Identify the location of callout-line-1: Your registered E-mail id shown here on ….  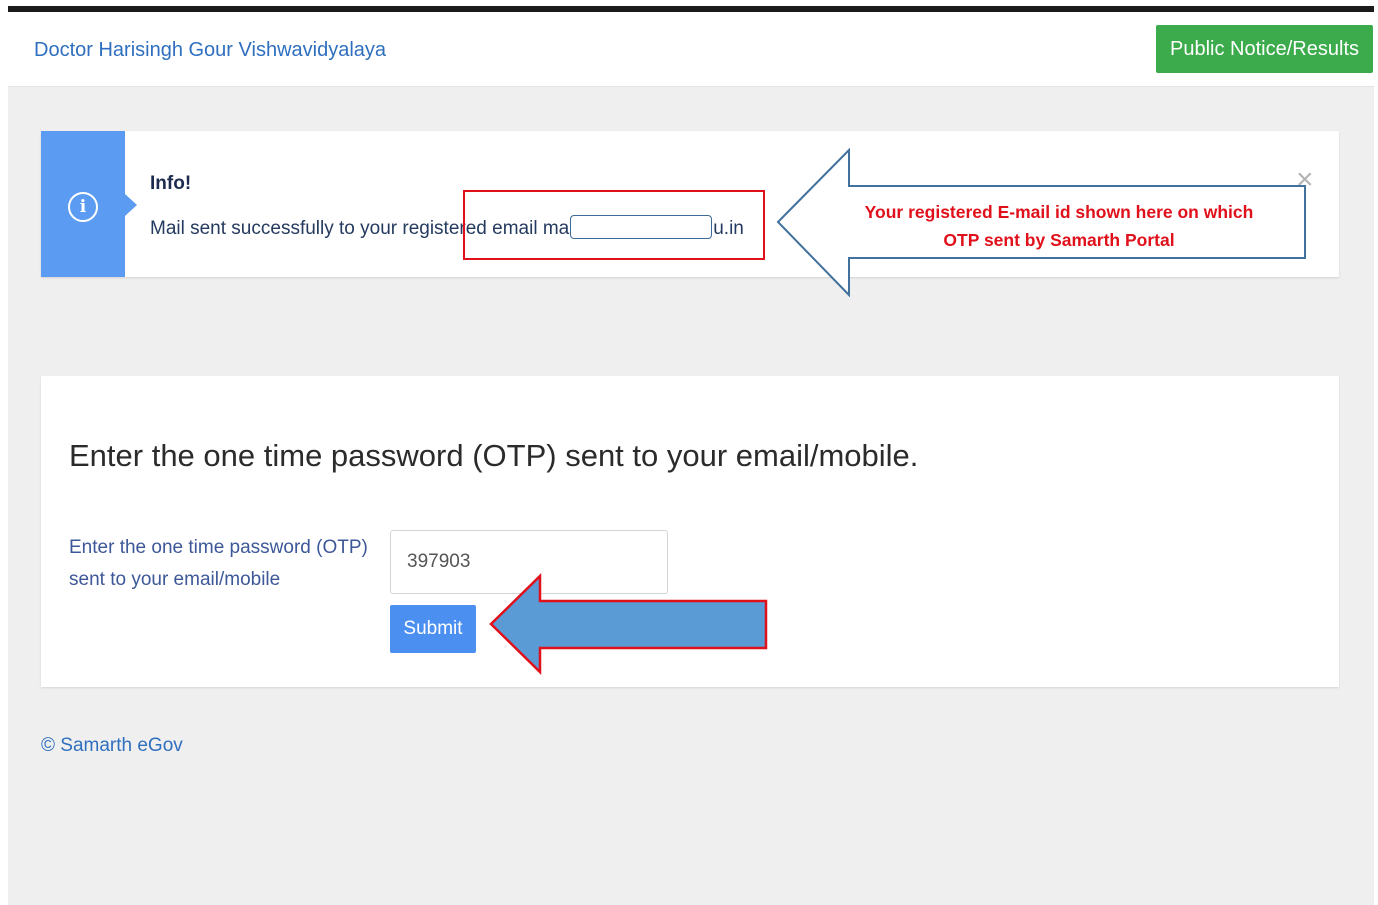
(1059, 212).